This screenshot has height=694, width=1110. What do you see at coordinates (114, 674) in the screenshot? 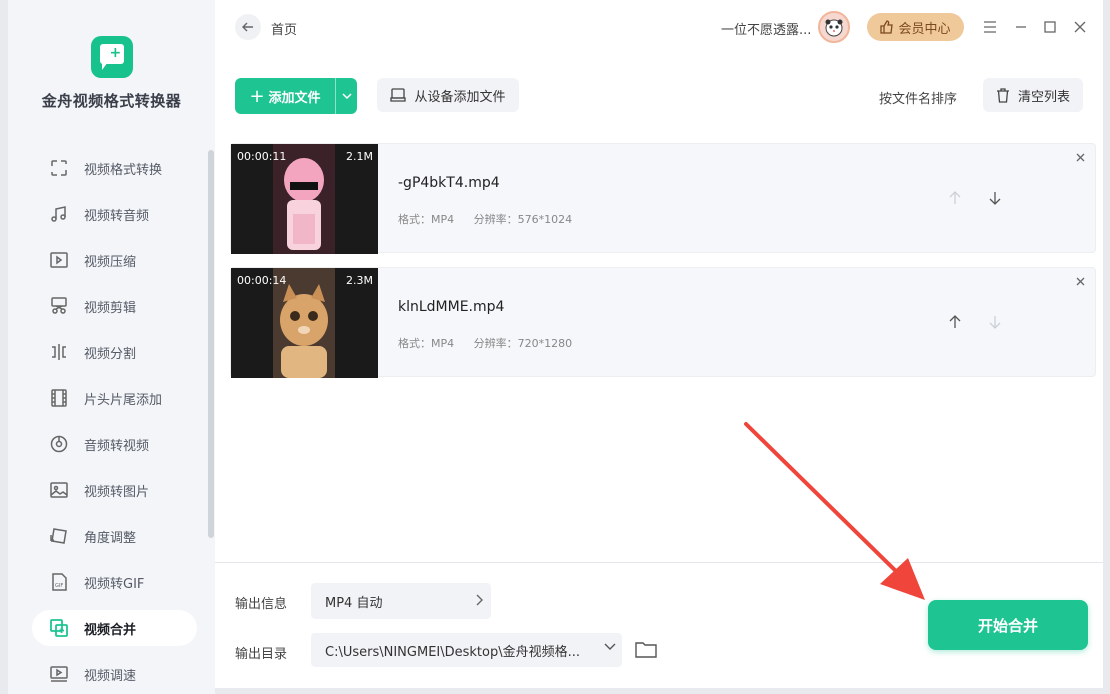
I see `sidebar-item-speed: 视频调速` at bounding box center [114, 674].